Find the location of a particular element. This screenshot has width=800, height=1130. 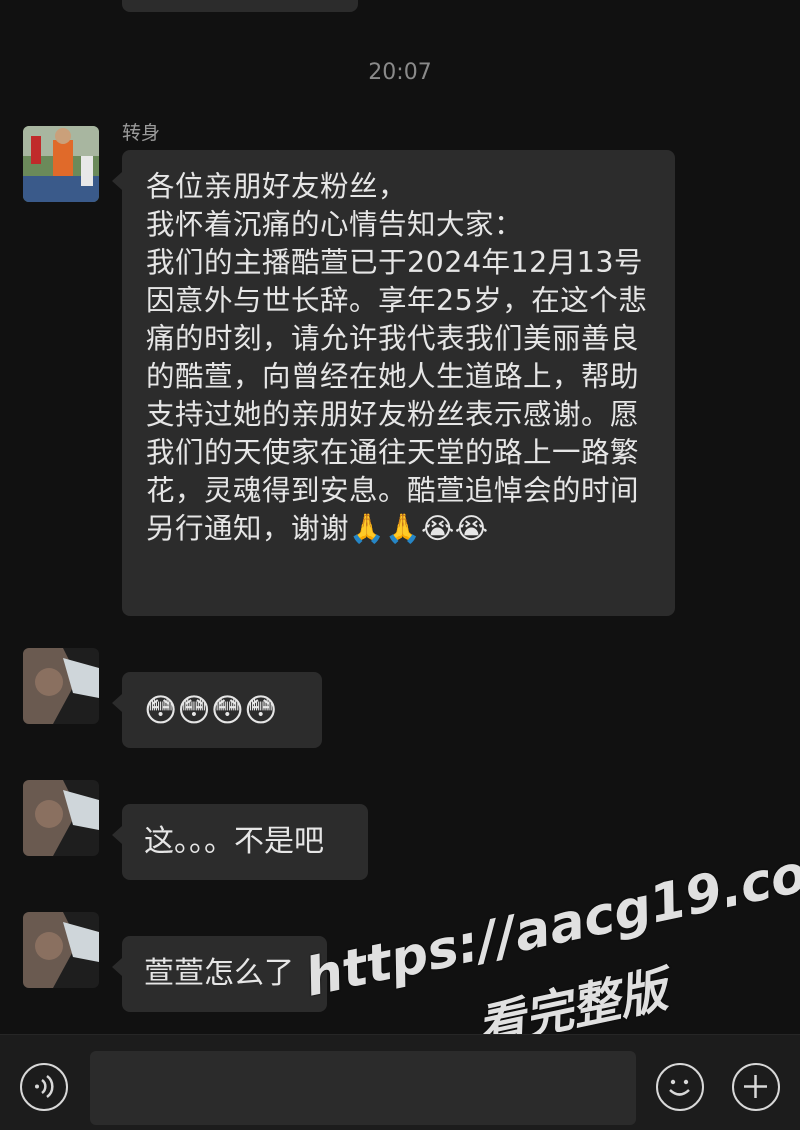

voice-icon is located at coordinates (44, 1087).